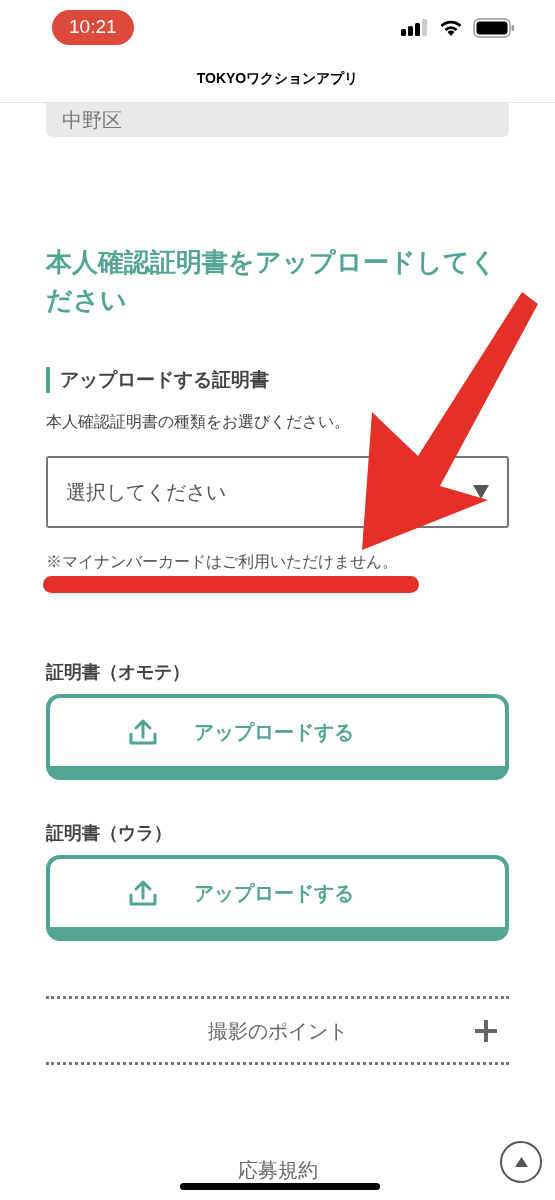  I want to click on signal-icon, so click(415, 27).